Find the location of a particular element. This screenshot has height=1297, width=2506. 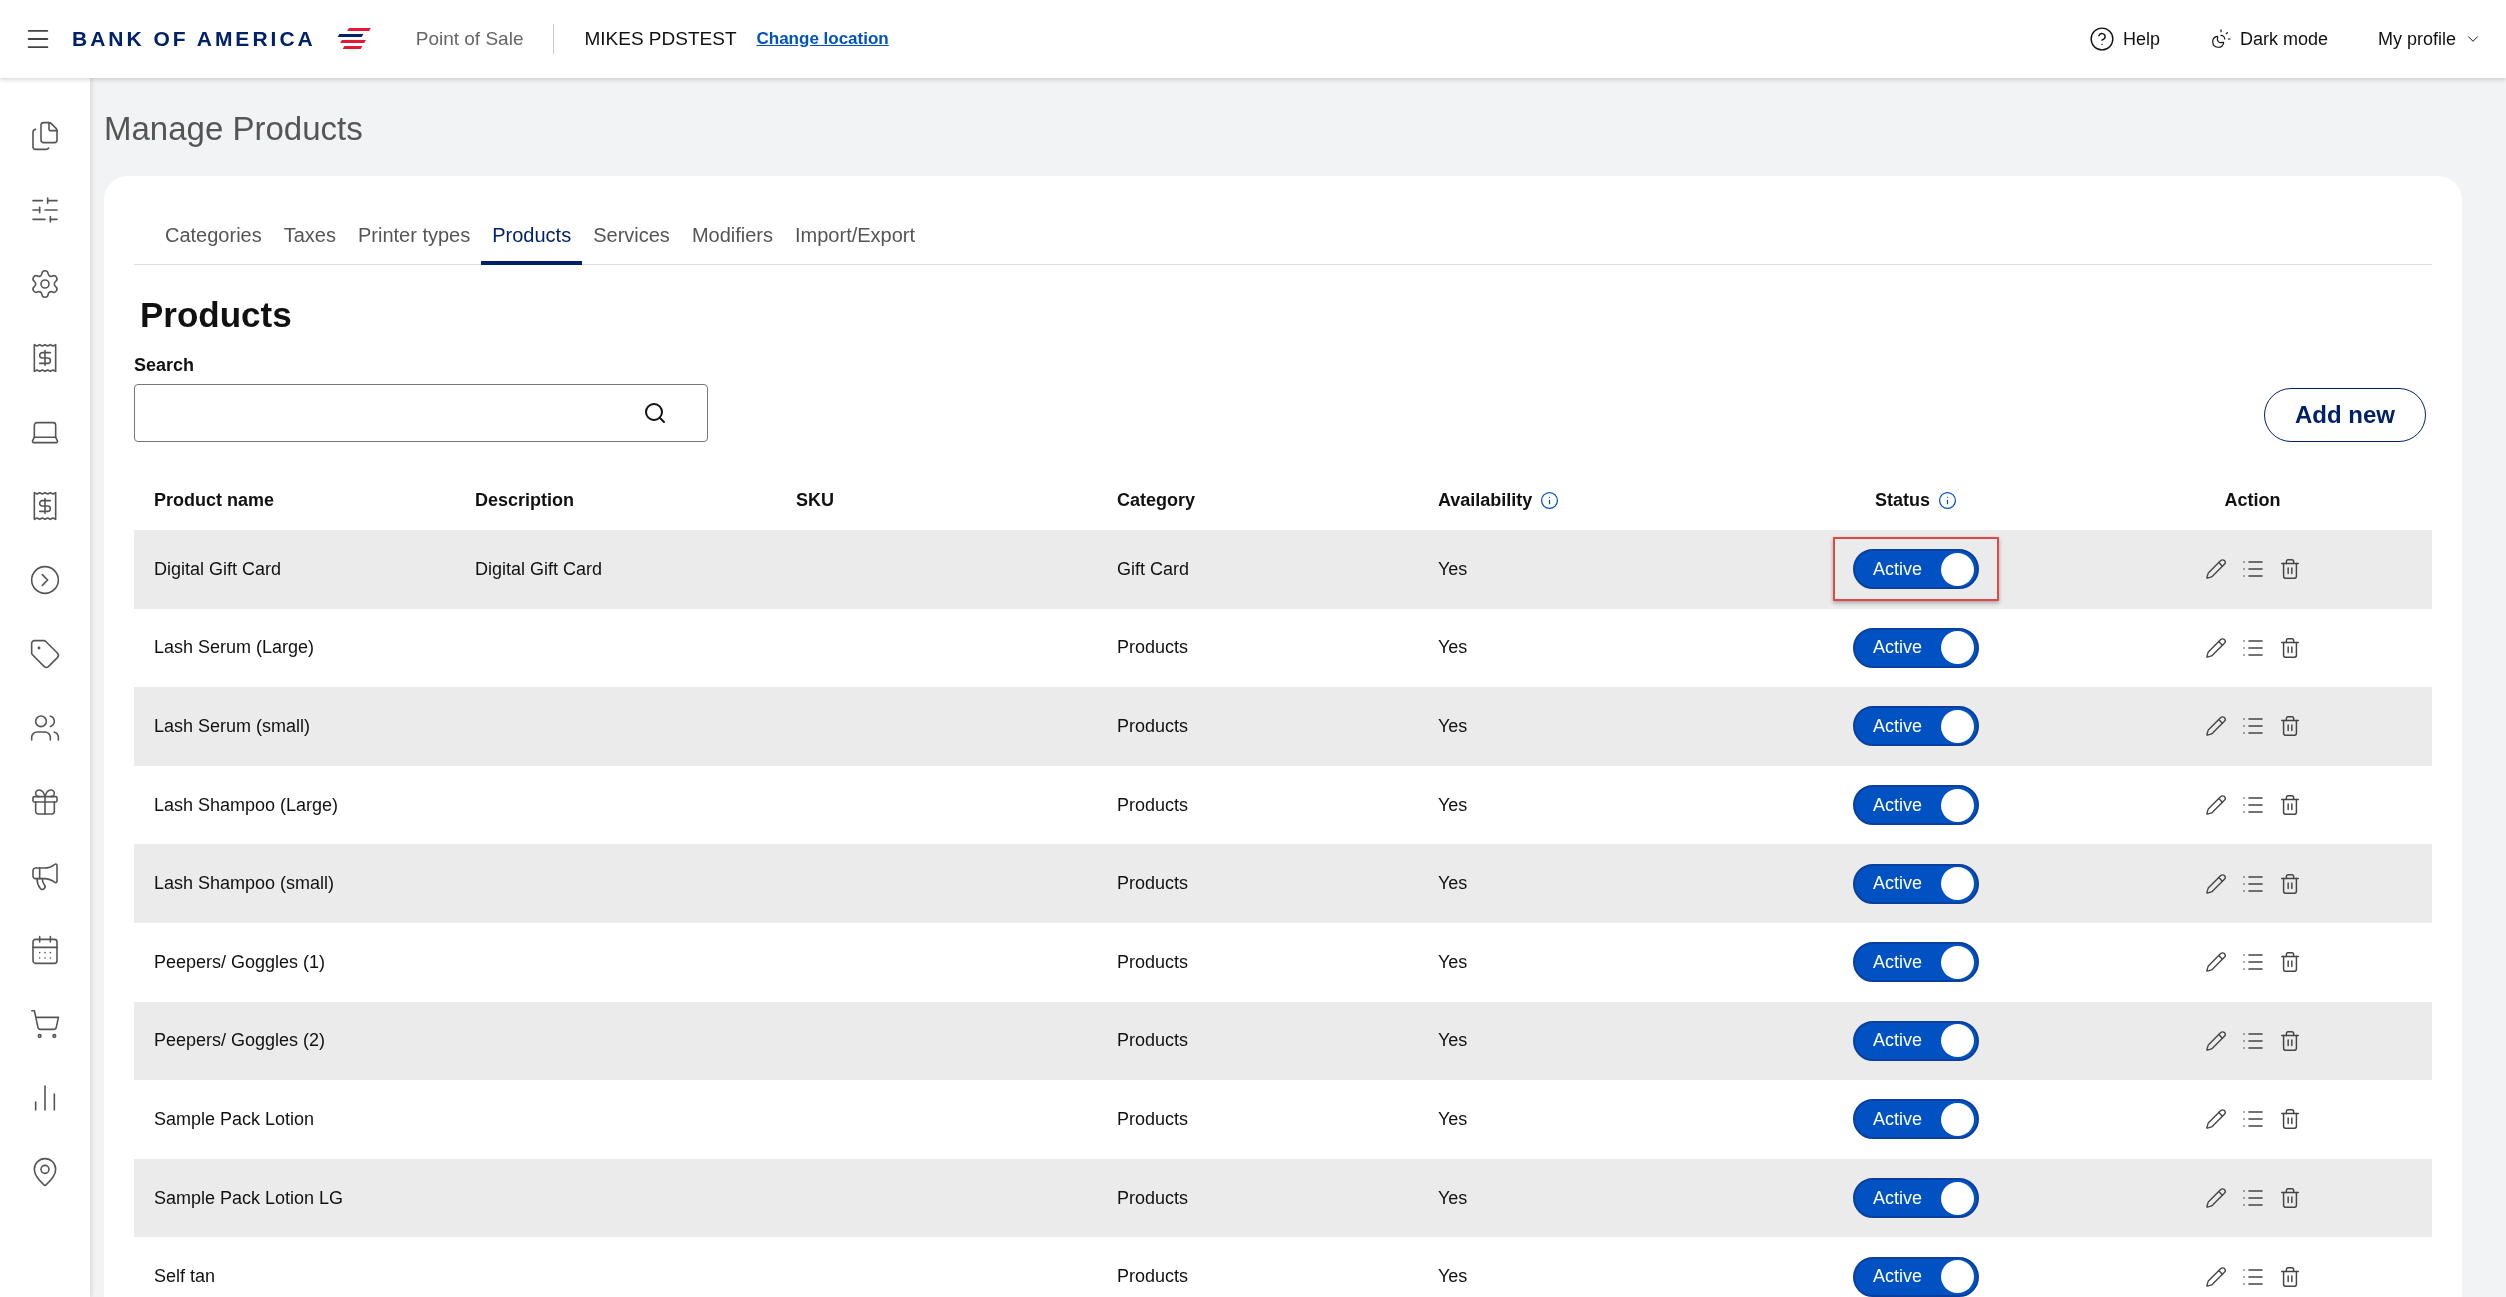

column-header: Availability is located at coordinates (1485, 500).